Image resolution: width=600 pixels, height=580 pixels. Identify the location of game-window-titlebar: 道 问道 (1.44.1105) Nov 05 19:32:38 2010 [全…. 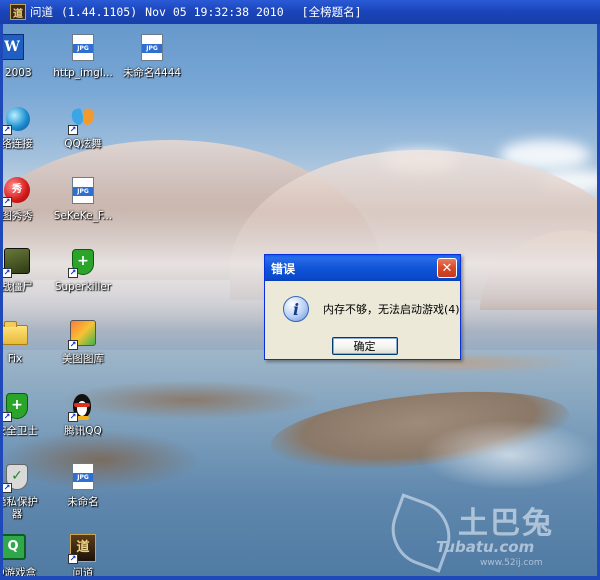
(300, 12).